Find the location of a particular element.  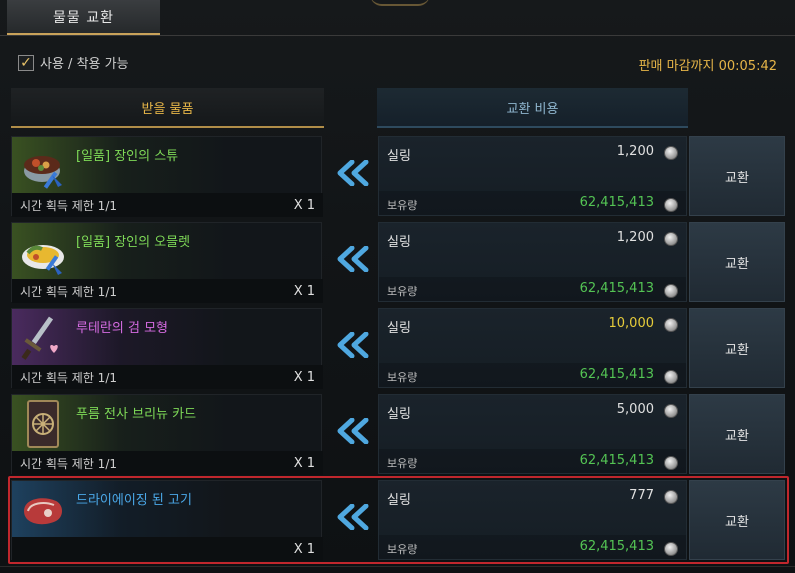

stew-pot-icon is located at coordinates (43, 166).